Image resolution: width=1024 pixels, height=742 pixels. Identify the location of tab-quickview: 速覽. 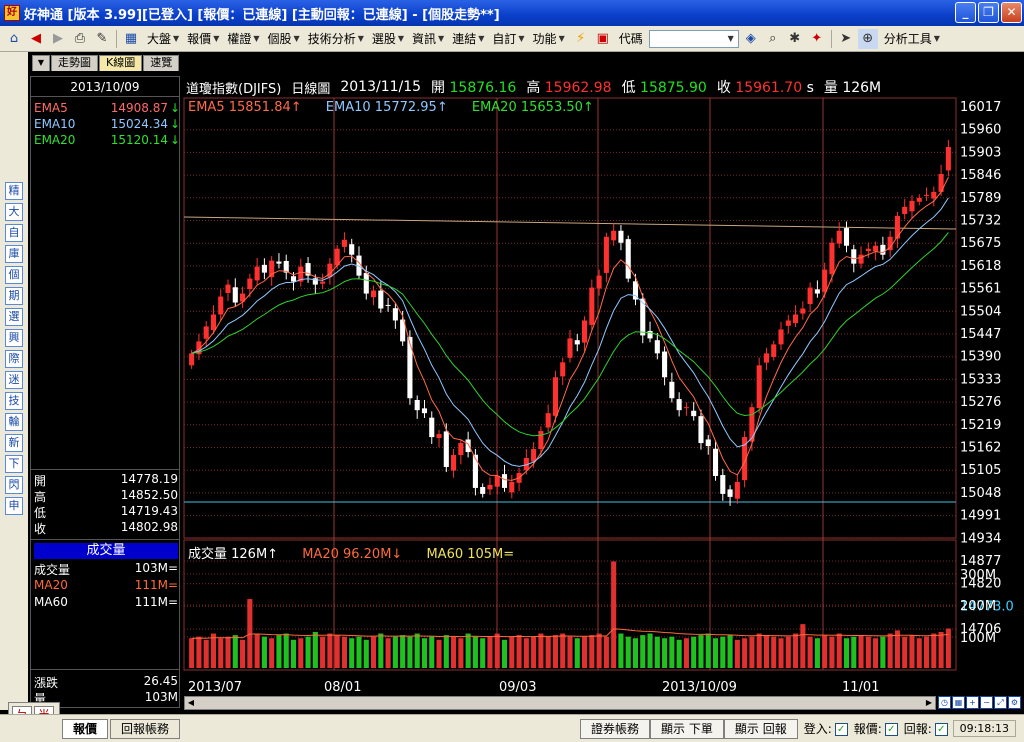
(161, 63).